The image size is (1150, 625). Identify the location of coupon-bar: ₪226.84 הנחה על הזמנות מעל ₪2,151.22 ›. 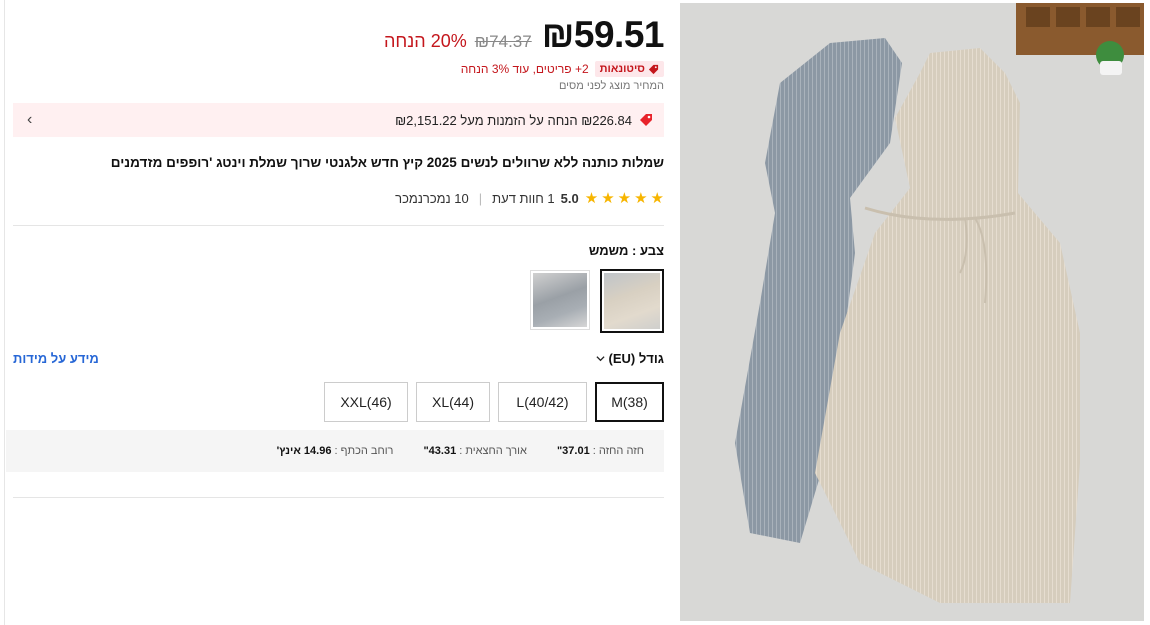
(338, 120).